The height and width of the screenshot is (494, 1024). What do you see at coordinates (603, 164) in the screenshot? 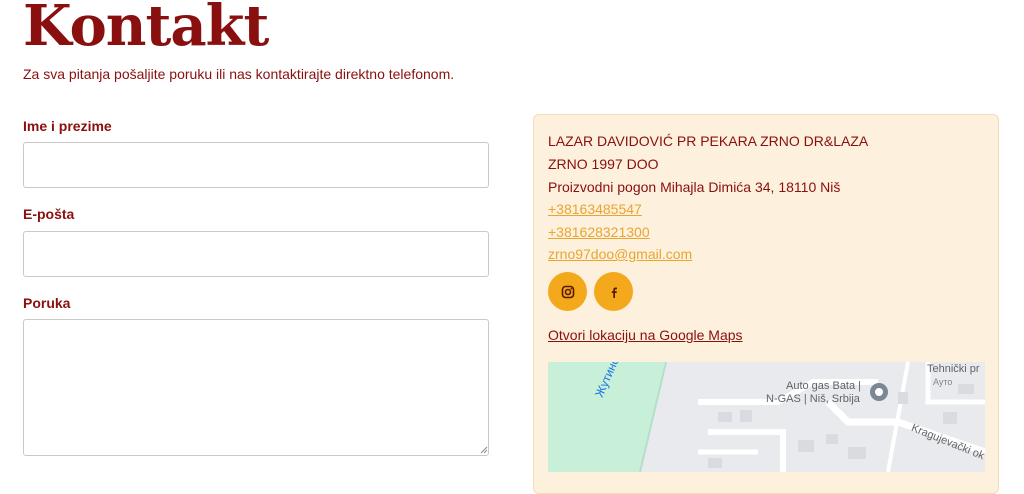
I see `company-name-secondary: ZRNO 1997 DOO` at bounding box center [603, 164].